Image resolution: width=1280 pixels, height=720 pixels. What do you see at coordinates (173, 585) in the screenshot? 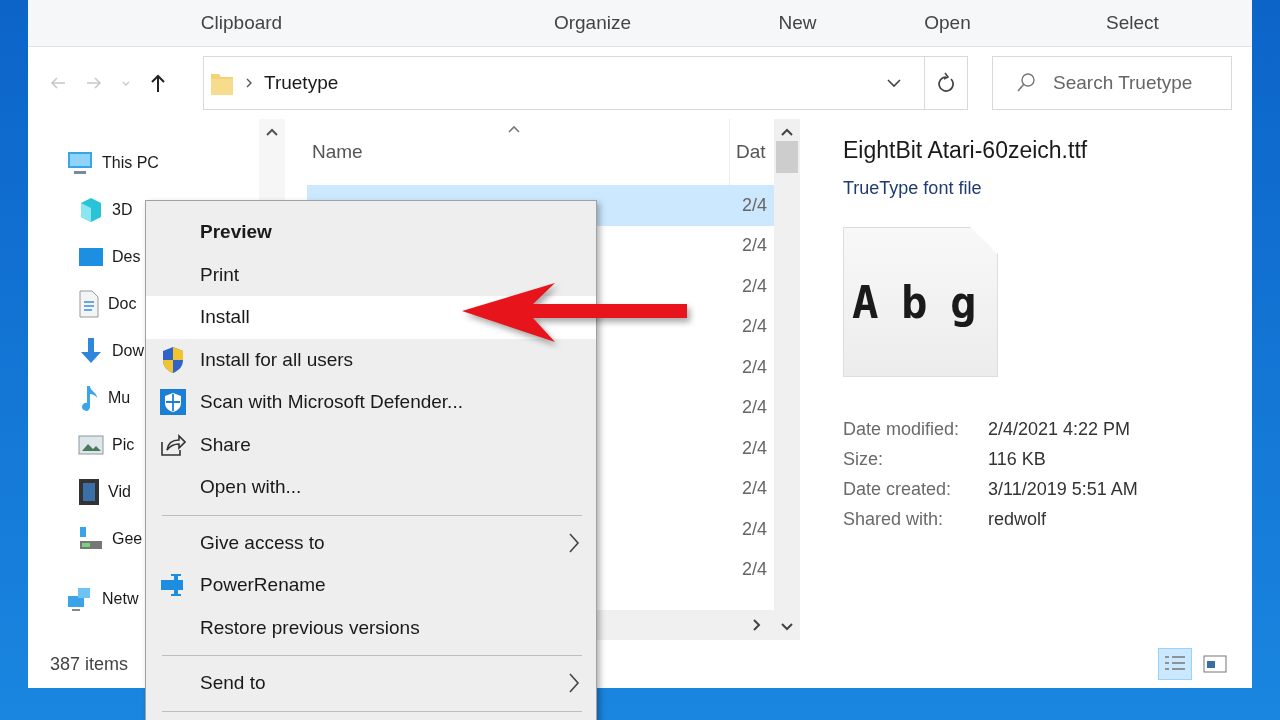
I see `rename-tool-icon` at bounding box center [173, 585].